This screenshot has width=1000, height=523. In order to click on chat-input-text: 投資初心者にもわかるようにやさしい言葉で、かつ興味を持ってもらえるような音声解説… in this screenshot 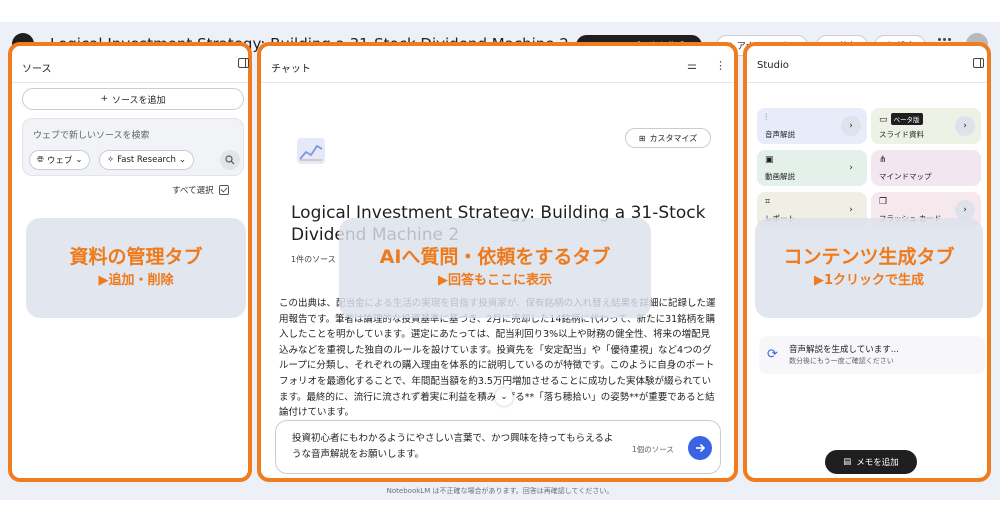, I will do `click(457, 447)`.